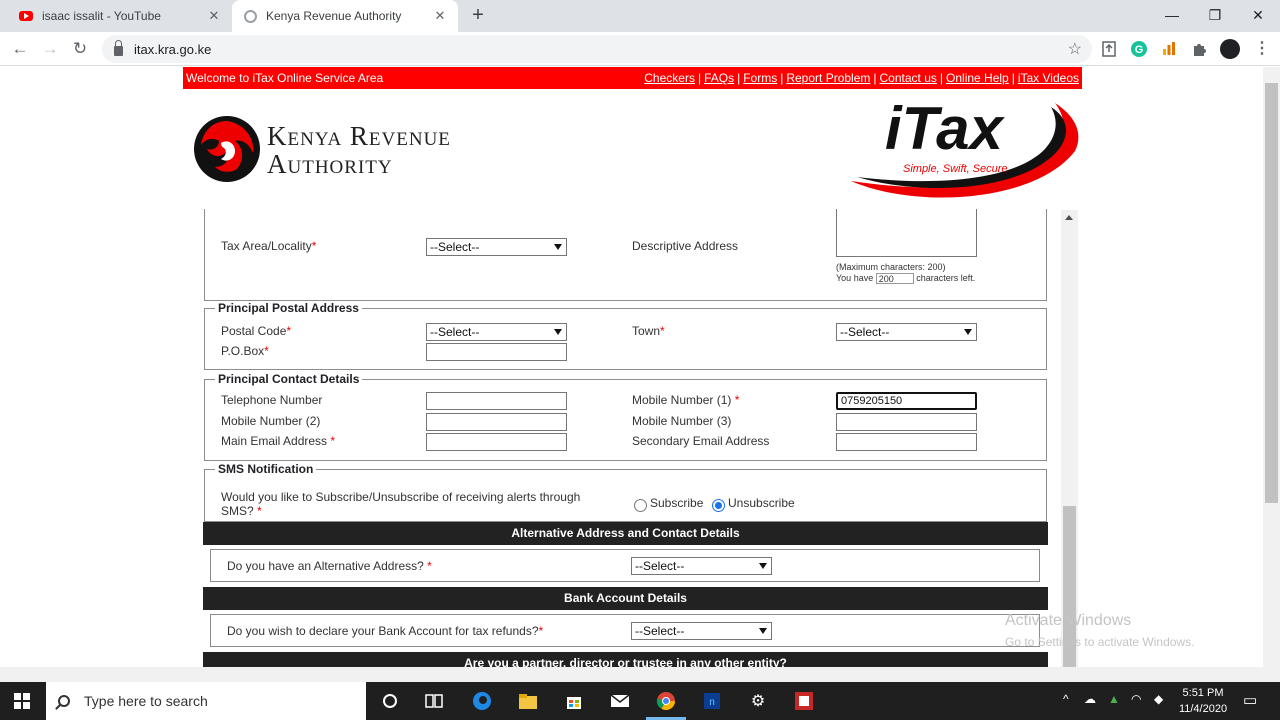 This screenshot has width=1280, height=720. I want to click on cortana-icon, so click(390, 701).